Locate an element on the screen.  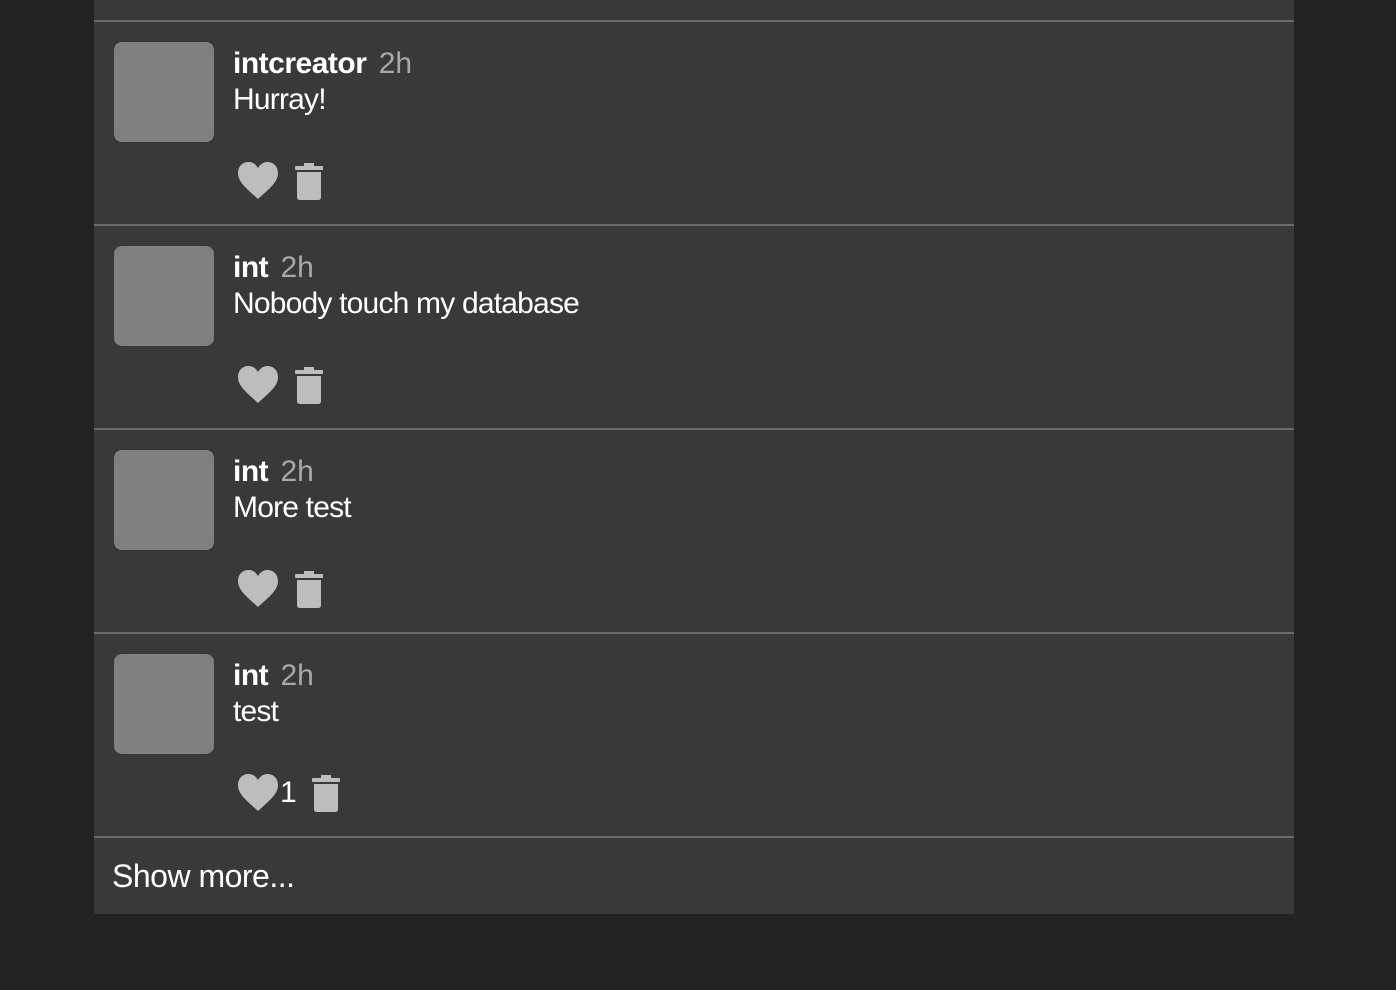
post-text: test is located at coordinates (256, 711).